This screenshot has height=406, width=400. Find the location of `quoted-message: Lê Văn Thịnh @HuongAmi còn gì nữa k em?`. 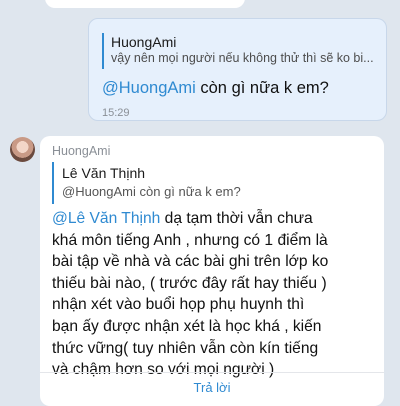

quoted-message: Lê Văn Thịnh @HuongAmi còn gì nữa k em? is located at coordinates (212, 183).